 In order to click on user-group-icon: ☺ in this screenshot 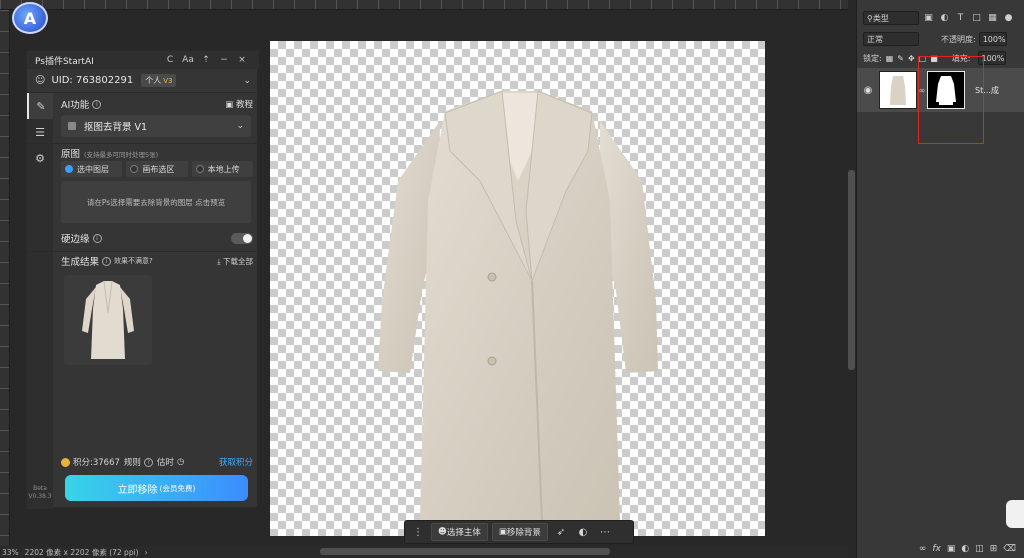, I will do `click(40, 80)`.